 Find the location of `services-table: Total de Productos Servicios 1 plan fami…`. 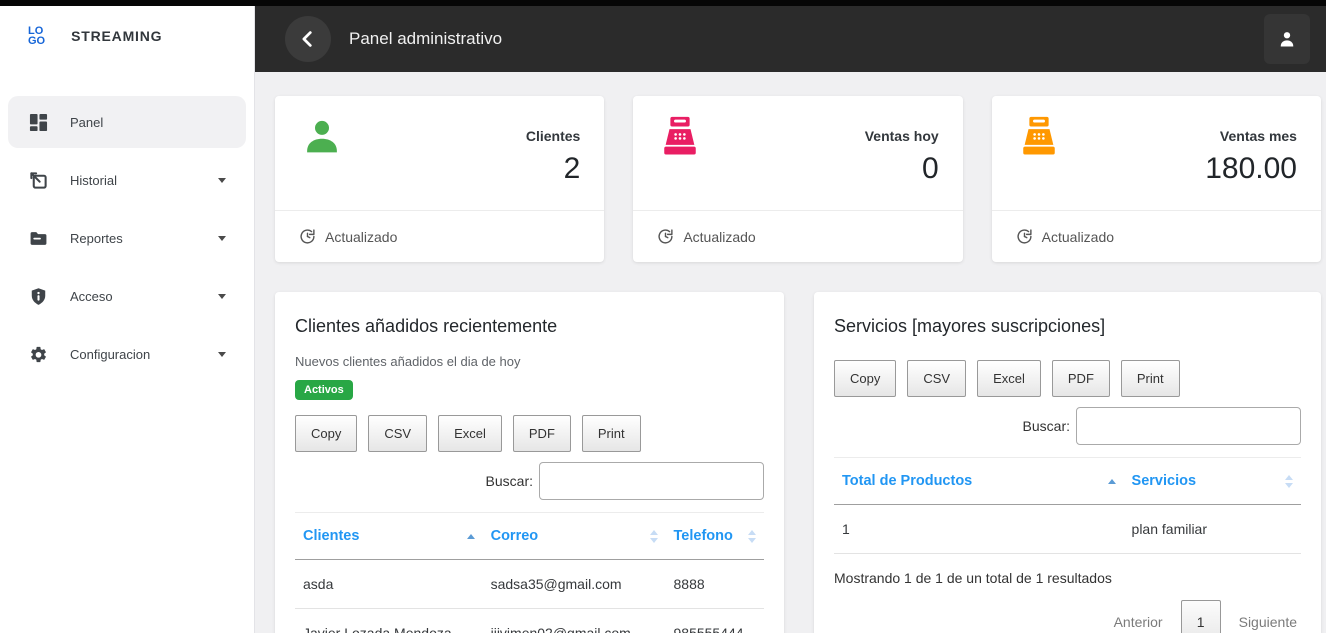

services-table: Total de Productos Servicios 1 plan fami… is located at coordinates (1067, 505).